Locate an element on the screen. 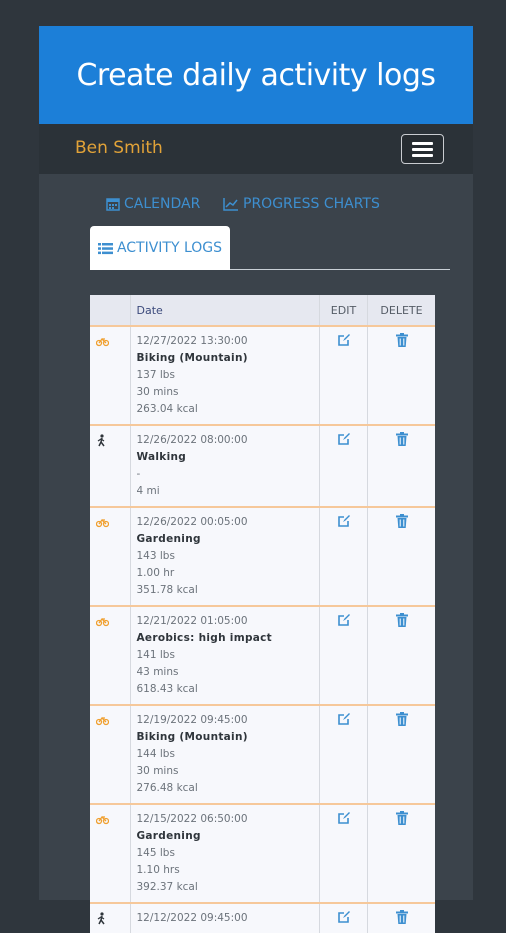 This screenshot has height=933, width=506. log-datetime: 12/15/2022 06:50:00 is located at coordinates (192, 819).